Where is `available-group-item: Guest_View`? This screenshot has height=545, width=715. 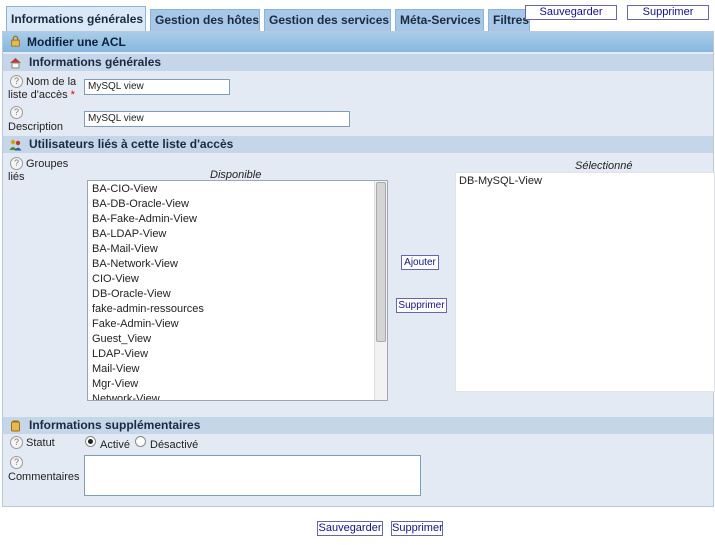
available-group-item: Guest_View is located at coordinates (239, 339).